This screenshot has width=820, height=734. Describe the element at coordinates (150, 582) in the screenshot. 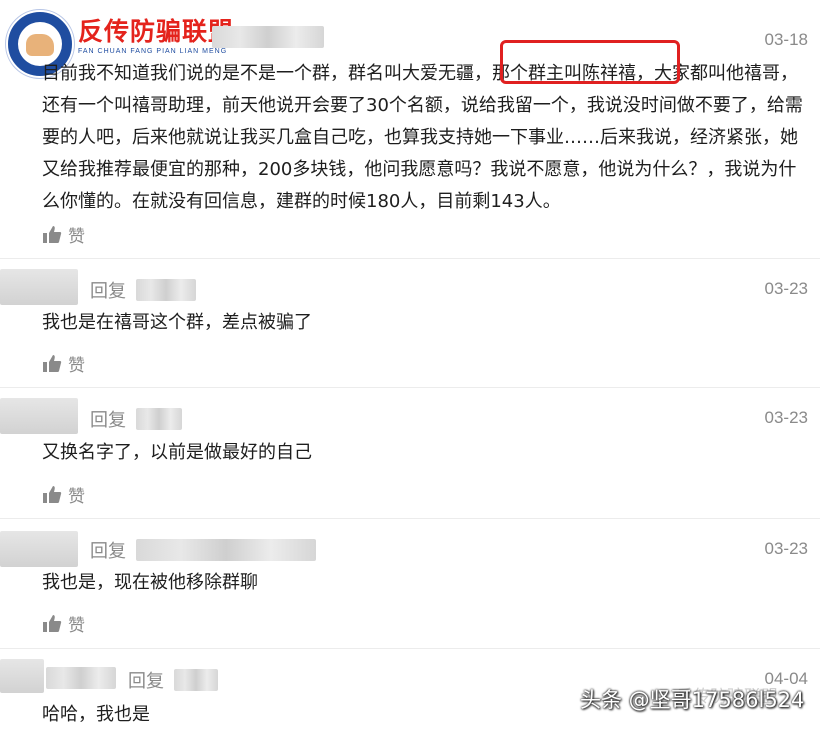

I see `comment-text: 我也是，现在被他移除群聊` at that location.